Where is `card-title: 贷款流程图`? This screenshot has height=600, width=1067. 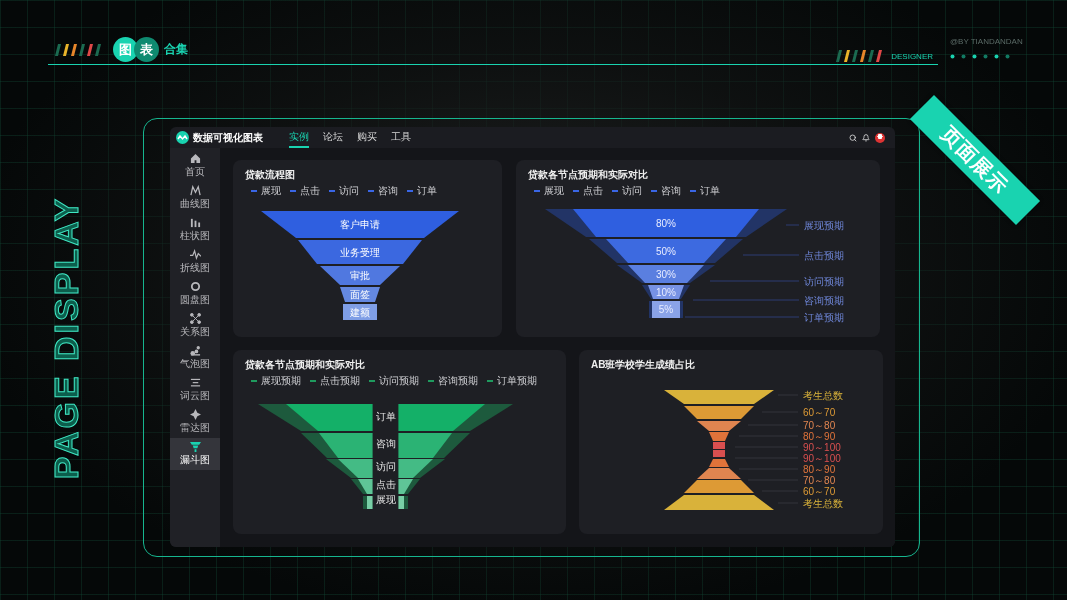 card-title: 贷款流程图 is located at coordinates (270, 175).